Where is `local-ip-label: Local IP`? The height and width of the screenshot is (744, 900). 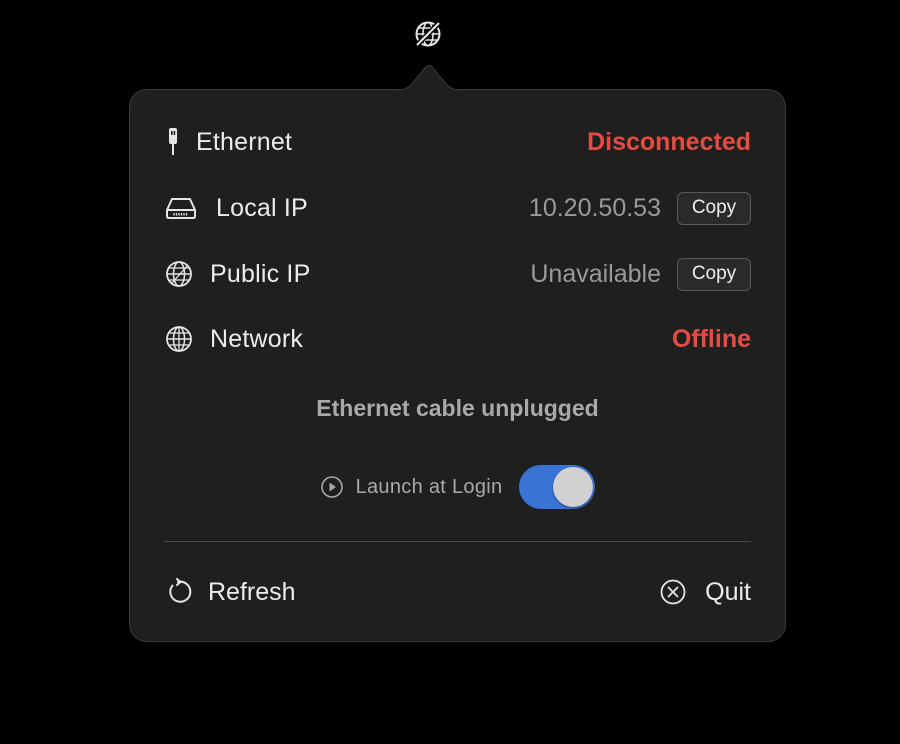 local-ip-label: Local IP is located at coordinates (262, 207).